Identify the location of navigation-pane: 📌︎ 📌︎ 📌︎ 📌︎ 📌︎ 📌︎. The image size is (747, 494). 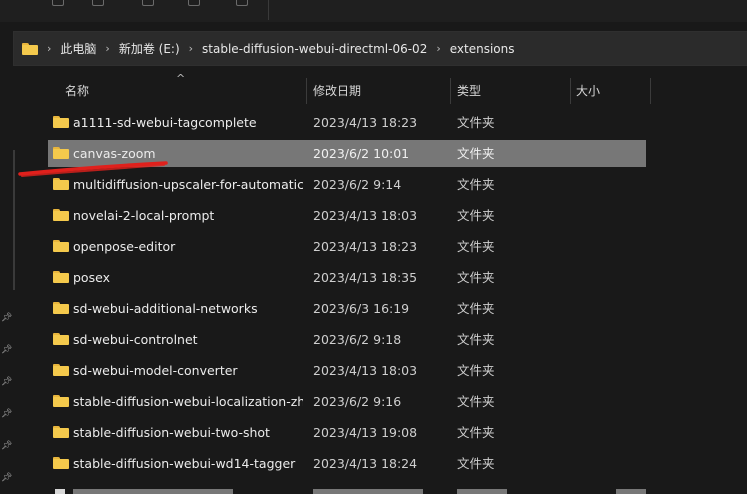
(6, 280).